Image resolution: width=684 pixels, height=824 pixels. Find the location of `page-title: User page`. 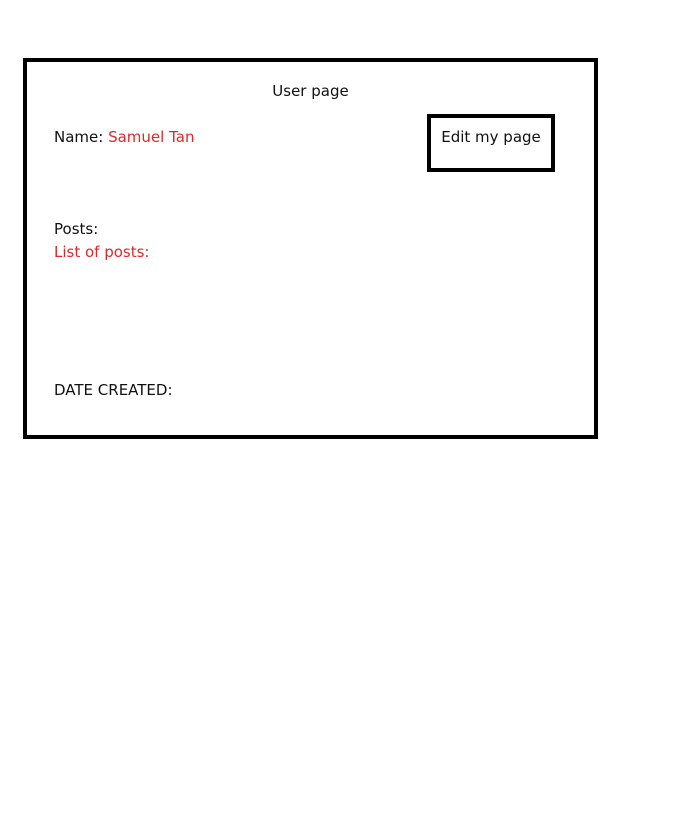

page-title: User page is located at coordinates (310, 91).